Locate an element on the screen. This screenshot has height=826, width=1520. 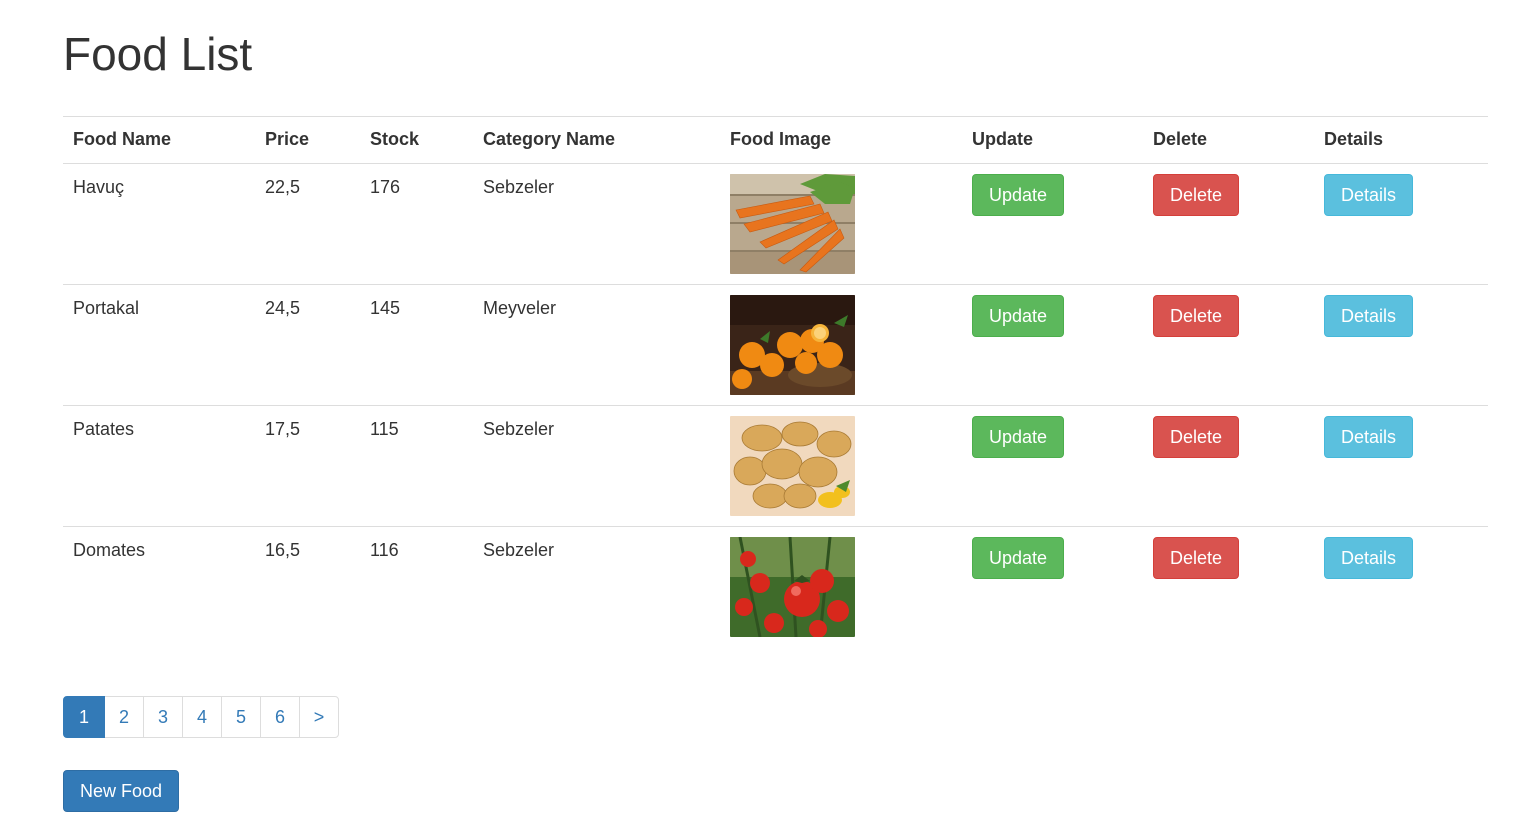
stock-cell: 116 is located at coordinates (416, 587).